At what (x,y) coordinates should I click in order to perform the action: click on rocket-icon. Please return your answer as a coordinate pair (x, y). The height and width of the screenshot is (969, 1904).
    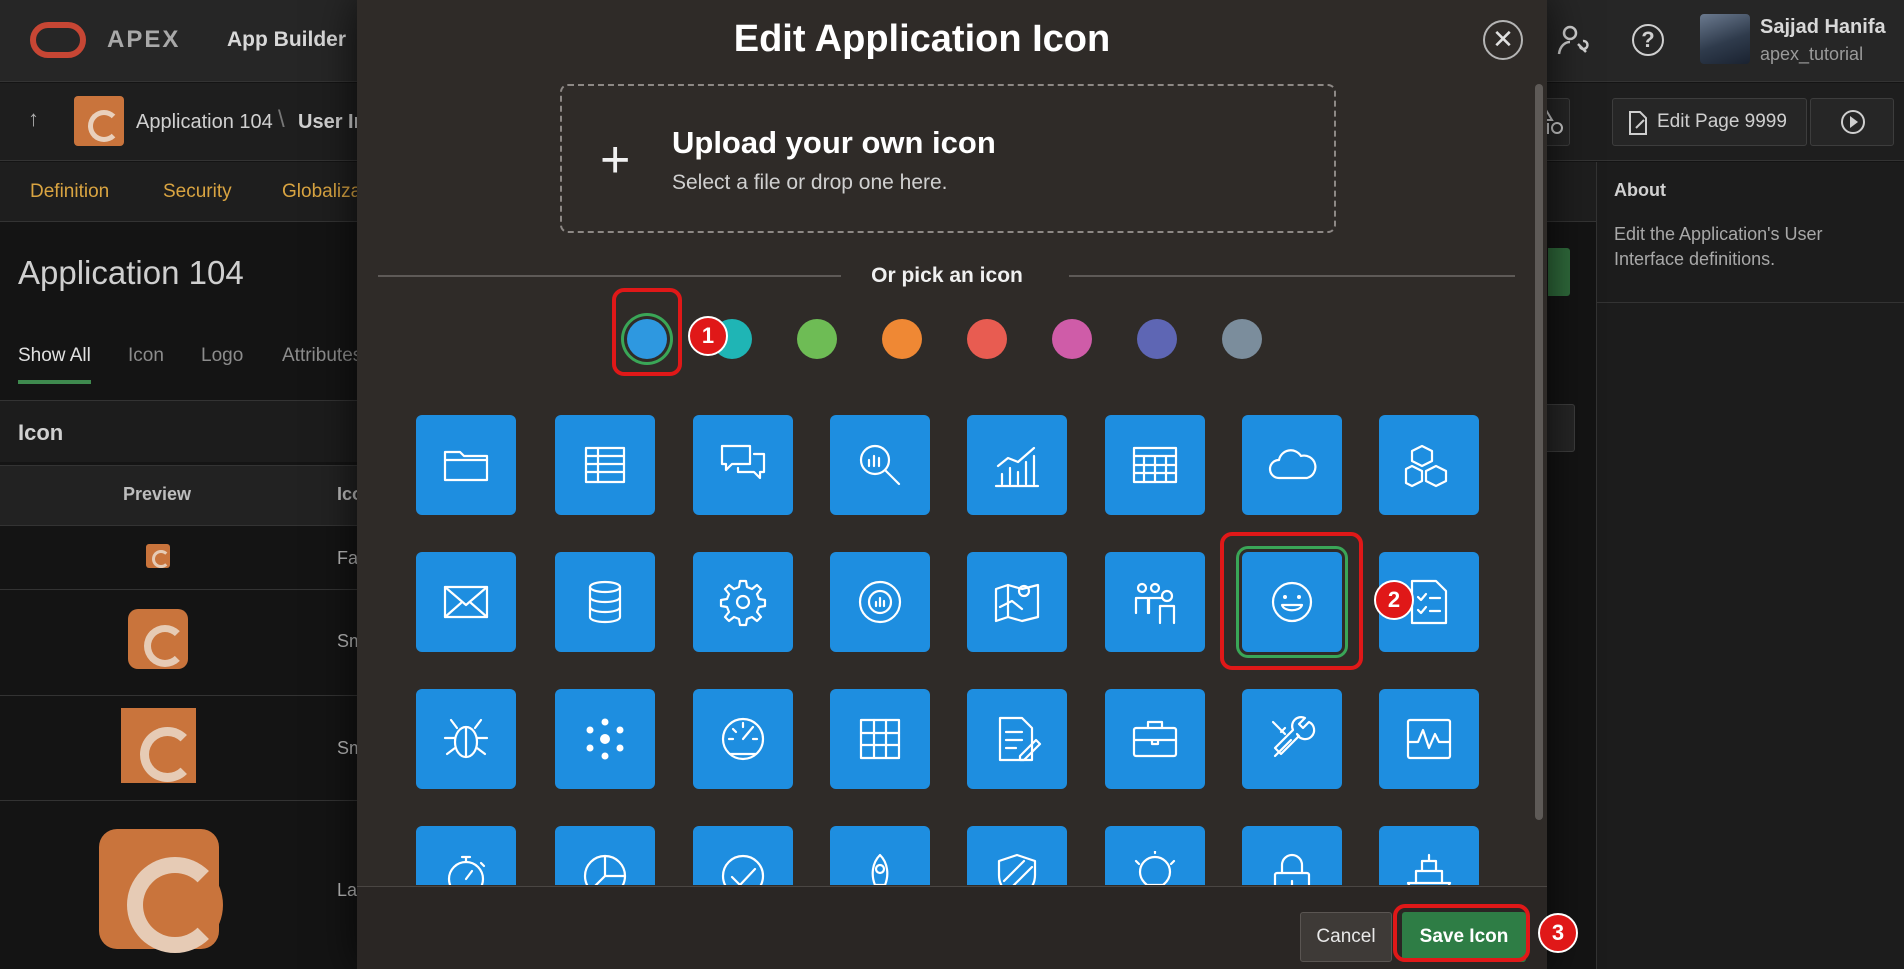
    Looking at the image, I should click on (880, 869).